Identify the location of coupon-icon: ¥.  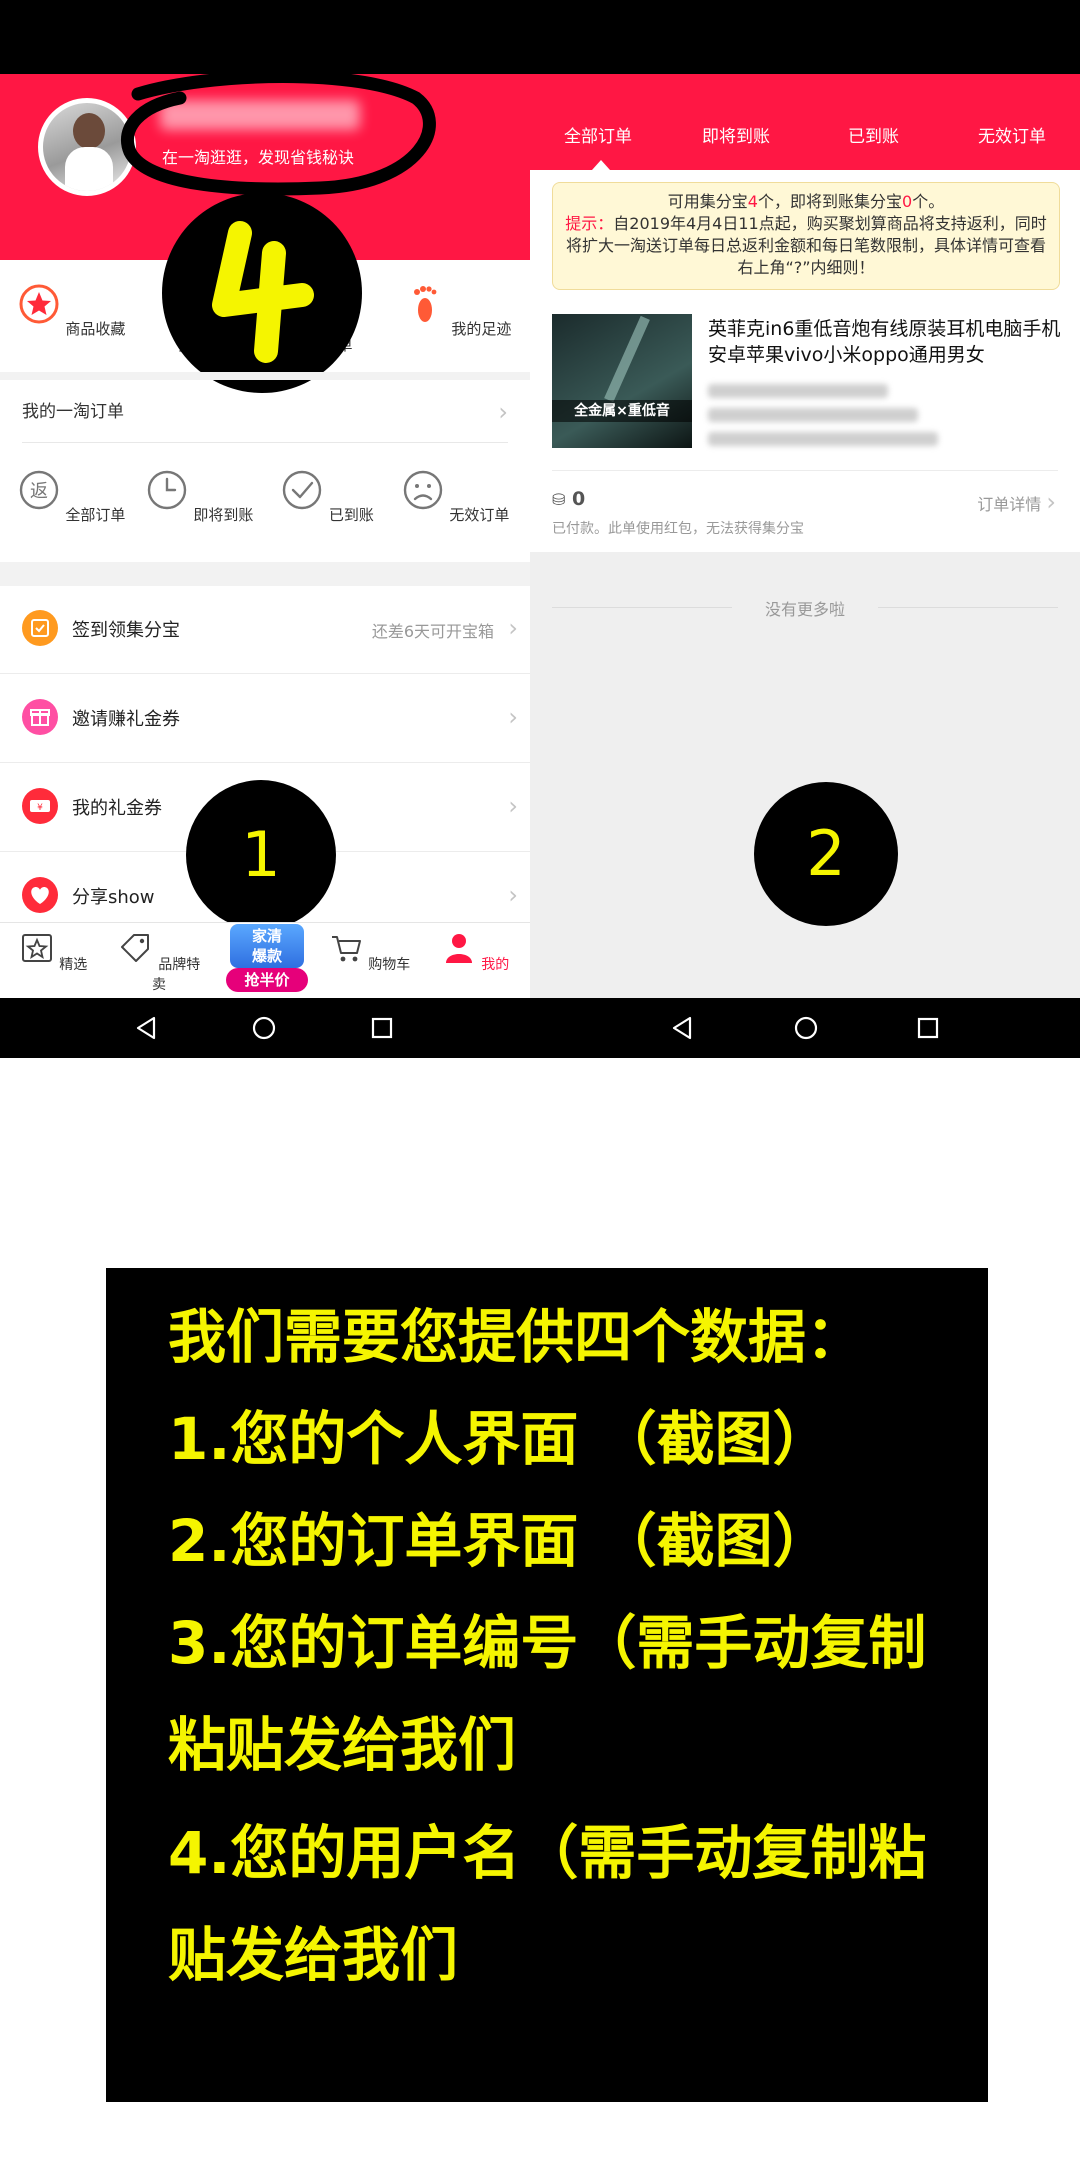
(40, 806).